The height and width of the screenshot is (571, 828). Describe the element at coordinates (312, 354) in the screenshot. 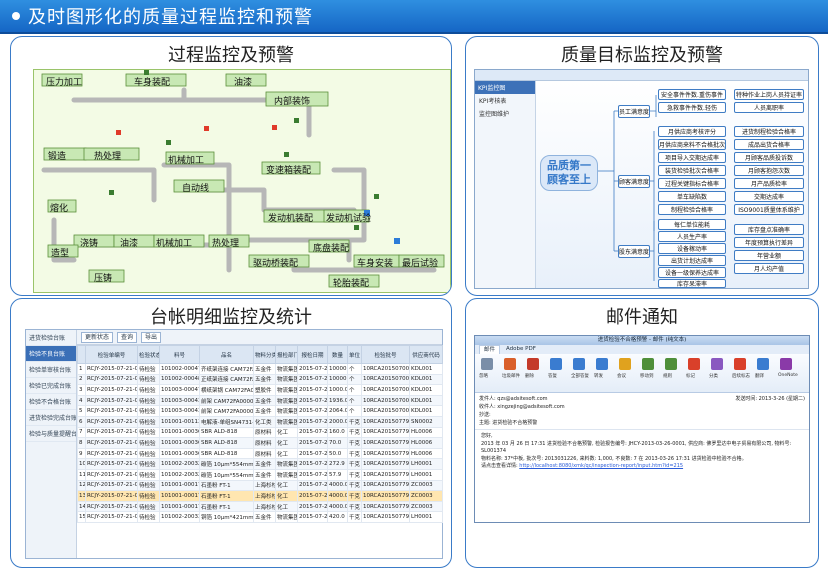

I see `table-column-header: 报检日期` at that location.